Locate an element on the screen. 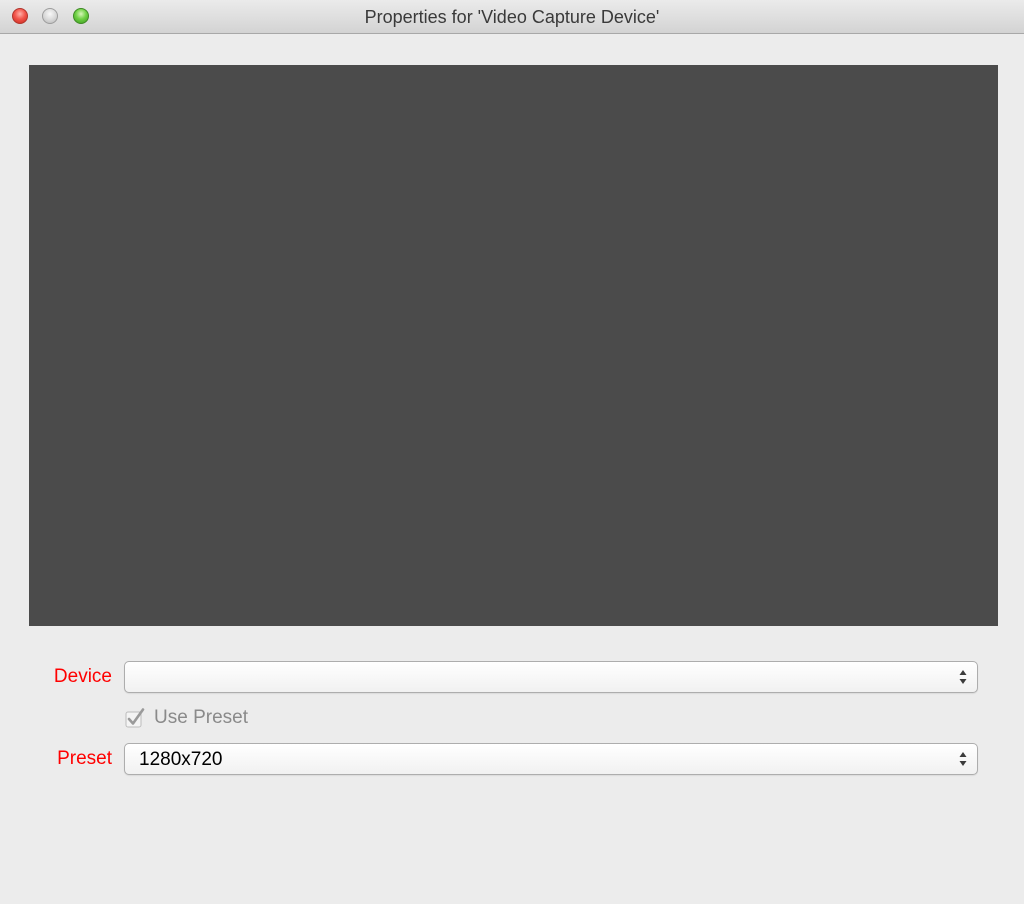  preset-select-value: 1280x720 is located at coordinates (181, 759).